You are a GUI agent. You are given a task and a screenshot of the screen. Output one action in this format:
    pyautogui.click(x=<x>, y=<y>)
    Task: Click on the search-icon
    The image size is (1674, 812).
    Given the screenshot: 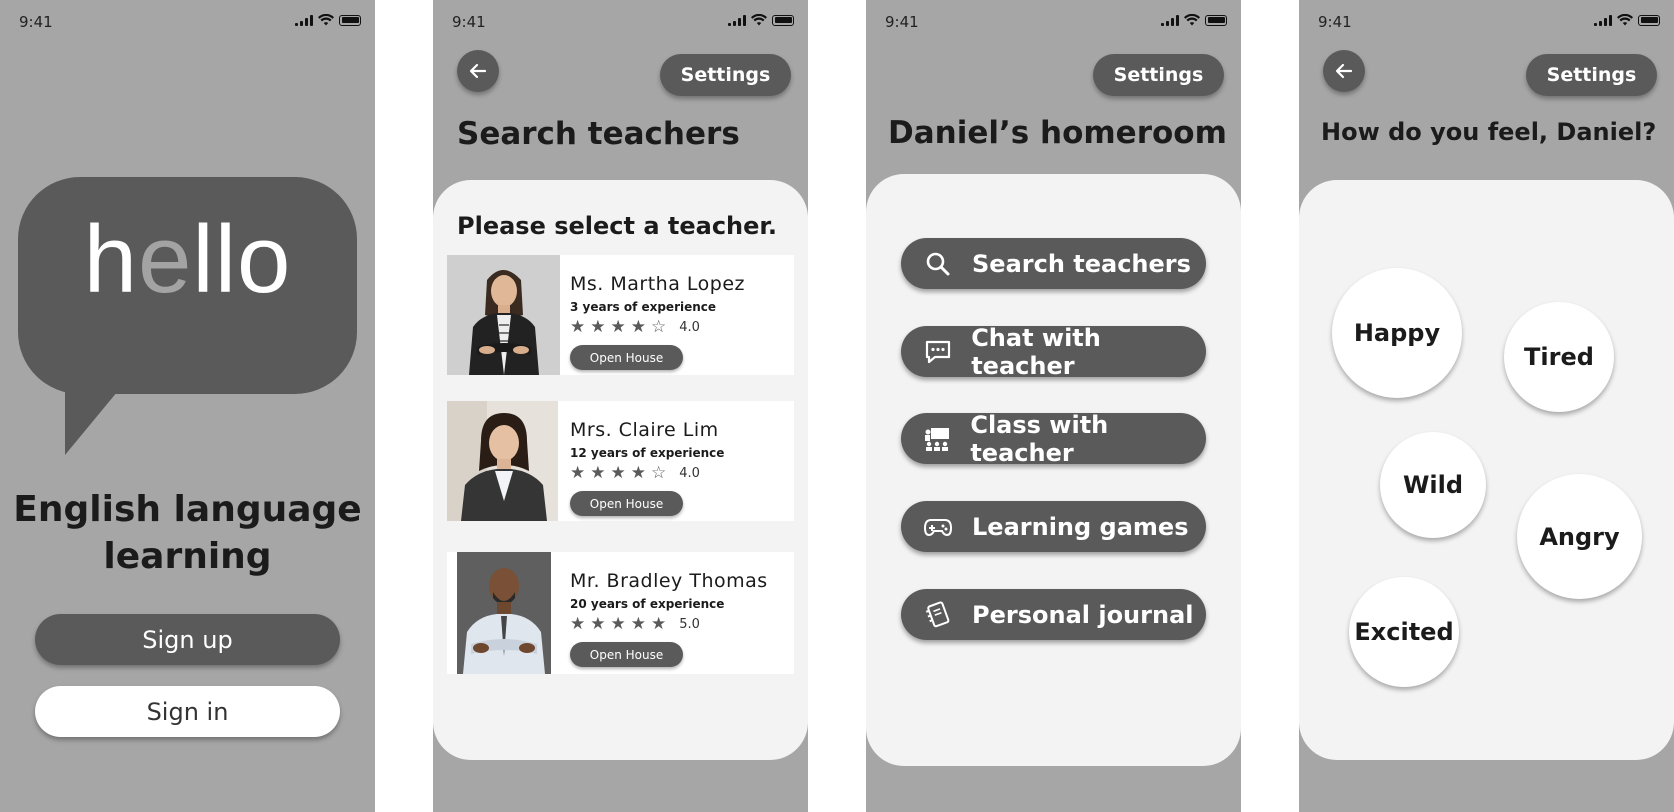 What is the action you would take?
    pyautogui.click(x=938, y=264)
    